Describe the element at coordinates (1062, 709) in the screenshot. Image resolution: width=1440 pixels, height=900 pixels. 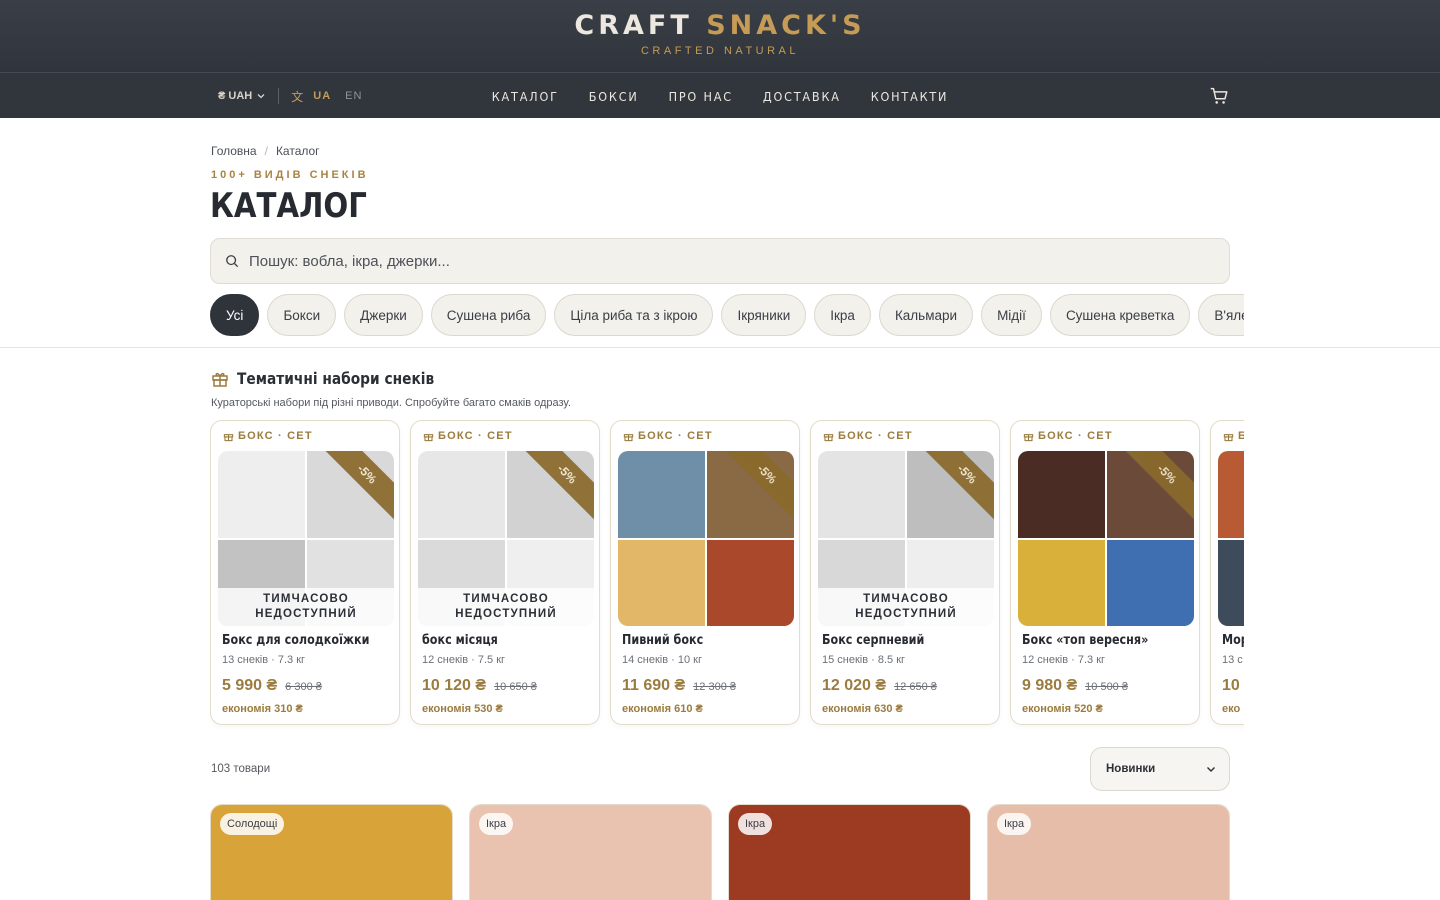
I see `box-saving: економія 520 ₴` at that location.